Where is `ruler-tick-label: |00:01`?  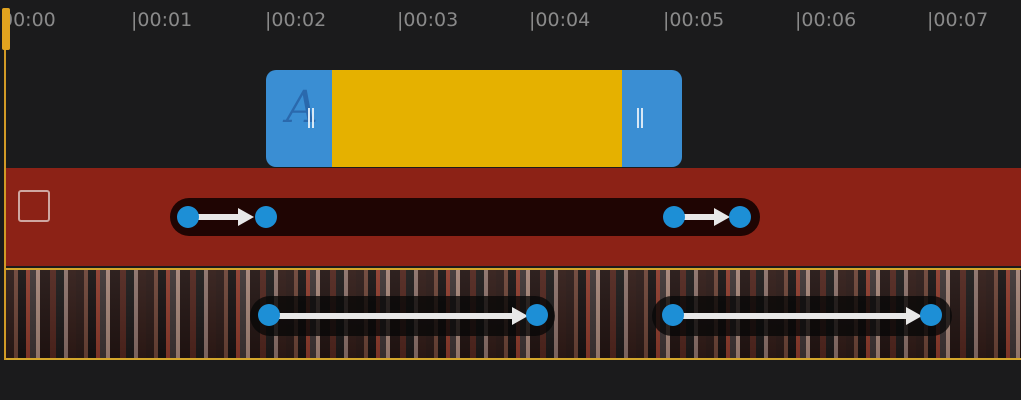
ruler-tick-label: |00:01 is located at coordinates (162, 20).